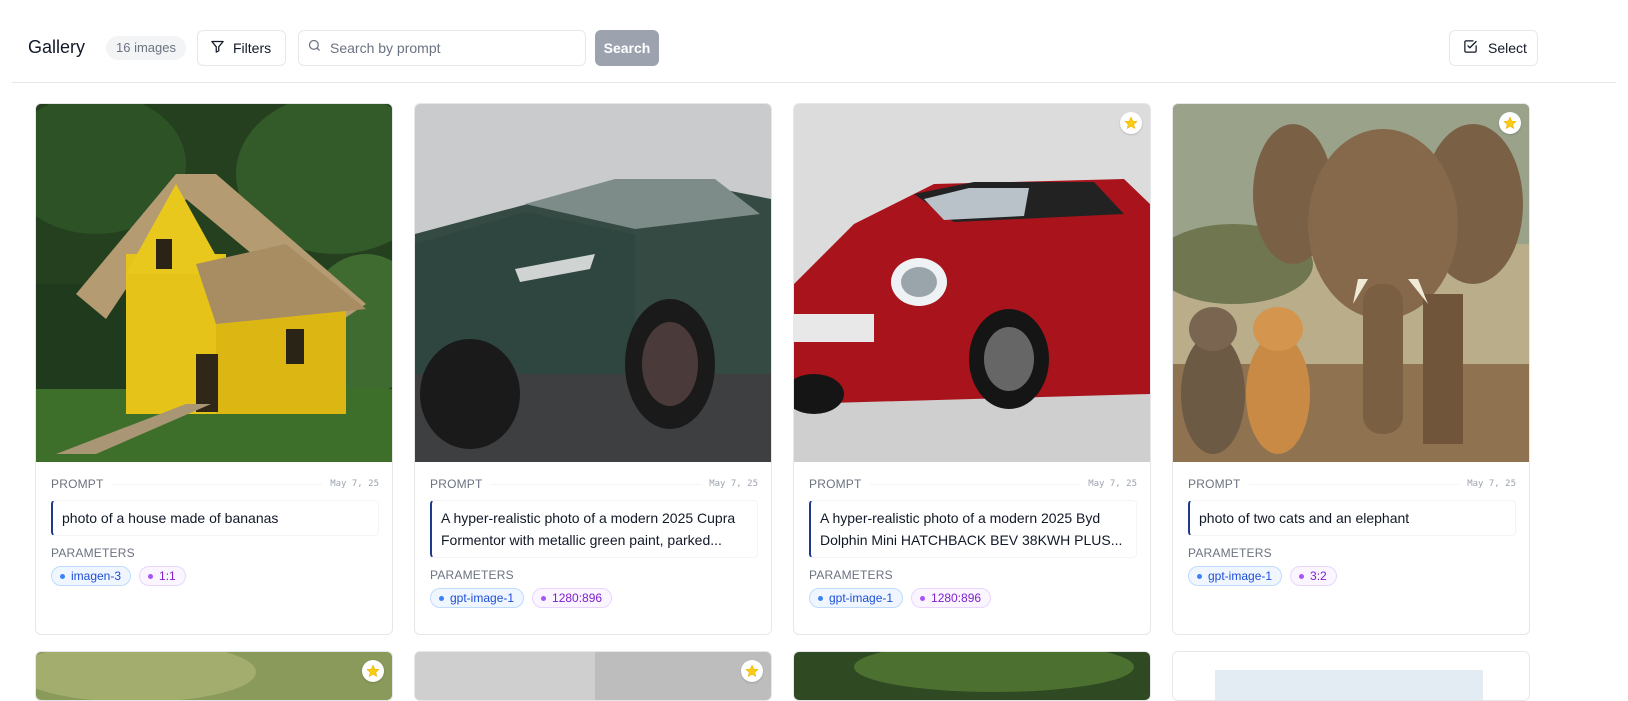  What do you see at coordinates (314, 48) in the screenshot?
I see `search-icon` at bounding box center [314, 48].